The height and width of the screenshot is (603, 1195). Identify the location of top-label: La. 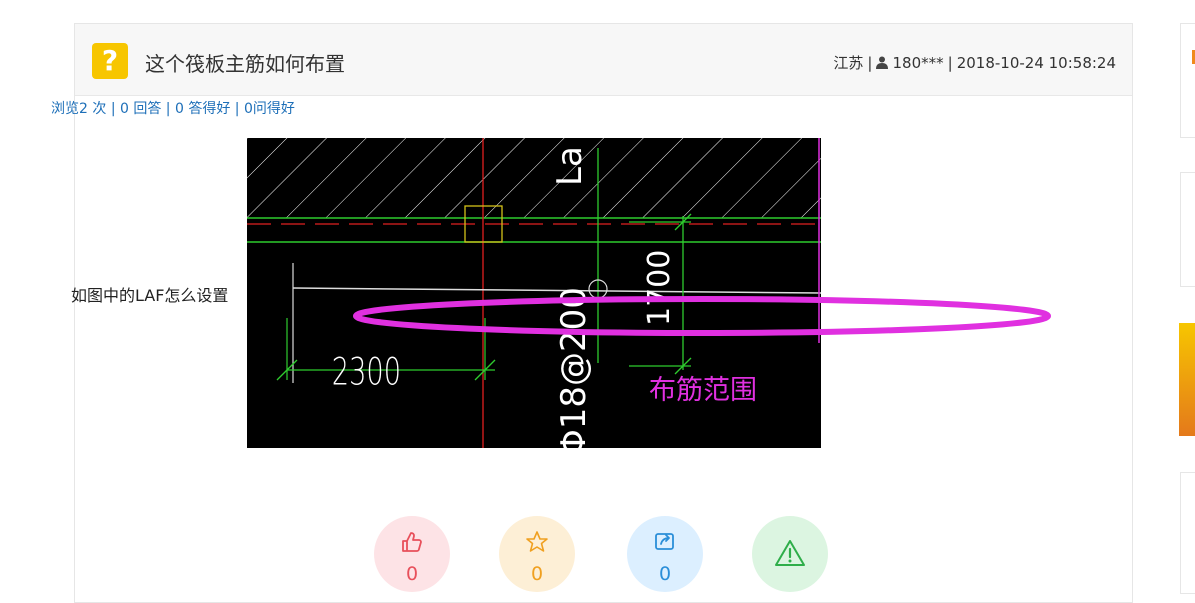
(570, 166).